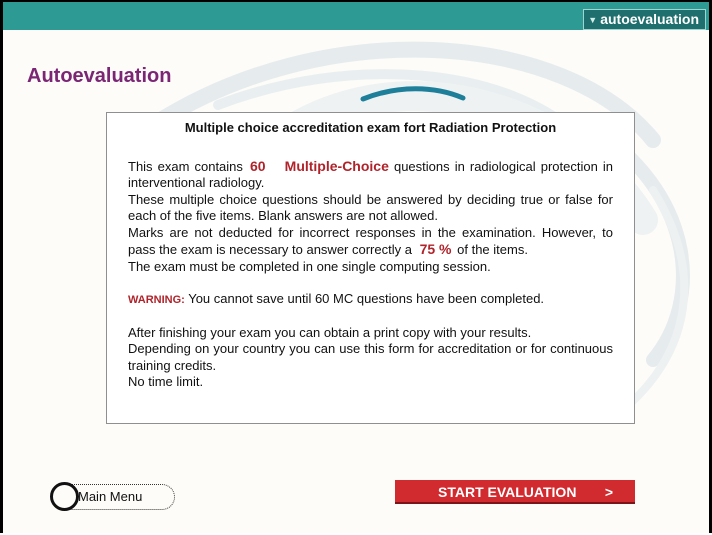  I want to click on section-tab-label: autoevaluation, so click(649, 19).